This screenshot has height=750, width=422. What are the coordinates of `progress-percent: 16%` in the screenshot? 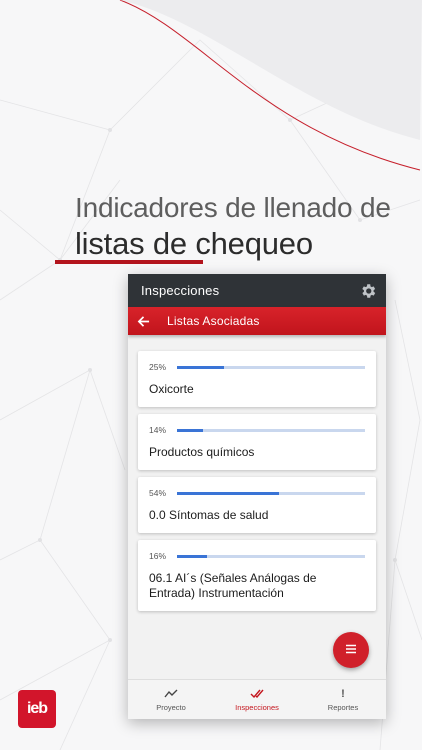 It's located at (158, 556).